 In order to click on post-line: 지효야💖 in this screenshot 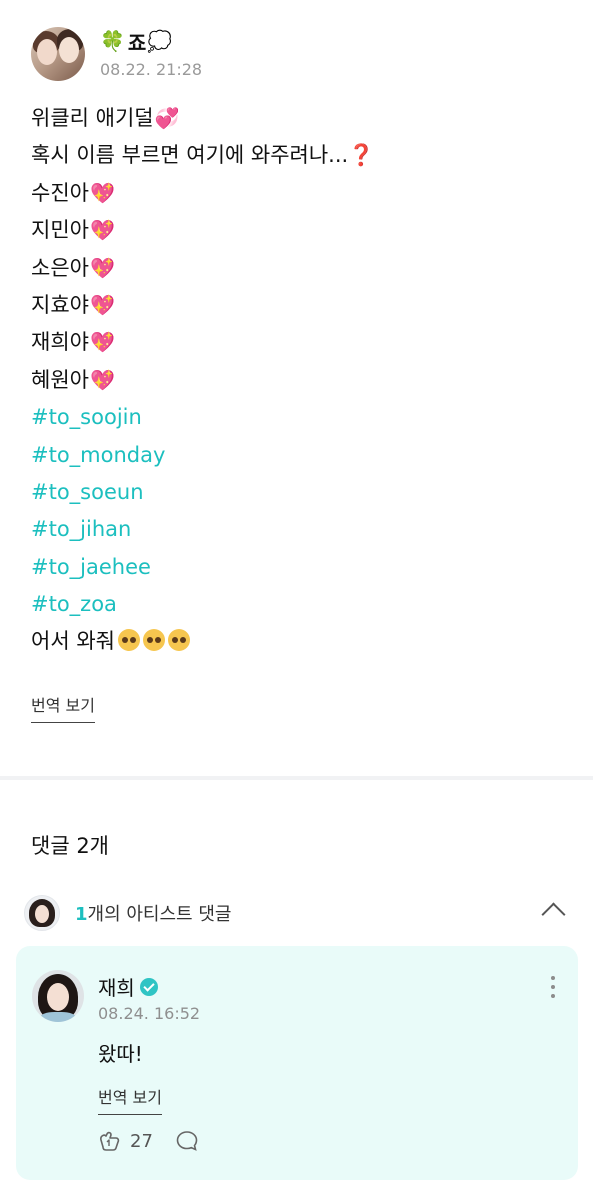, I will do `click(73, 304)`.